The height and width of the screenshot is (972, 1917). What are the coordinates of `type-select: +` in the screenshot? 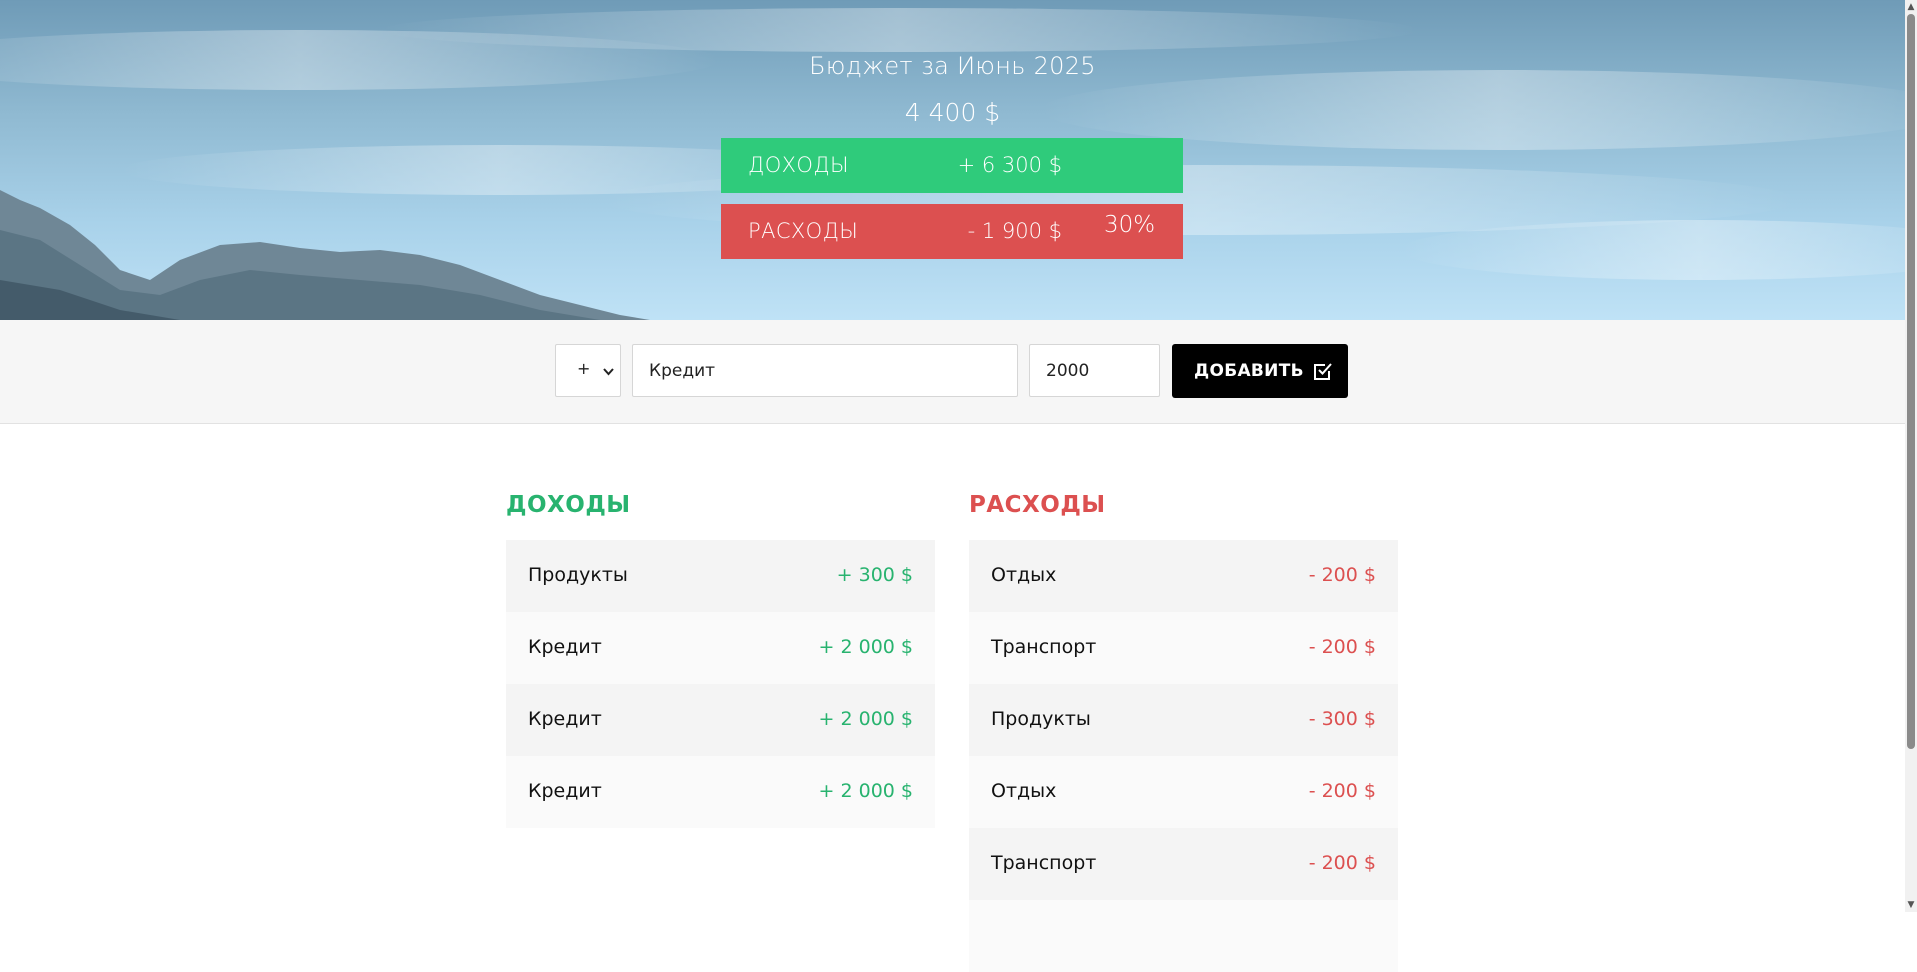 It's located at (588, 370).